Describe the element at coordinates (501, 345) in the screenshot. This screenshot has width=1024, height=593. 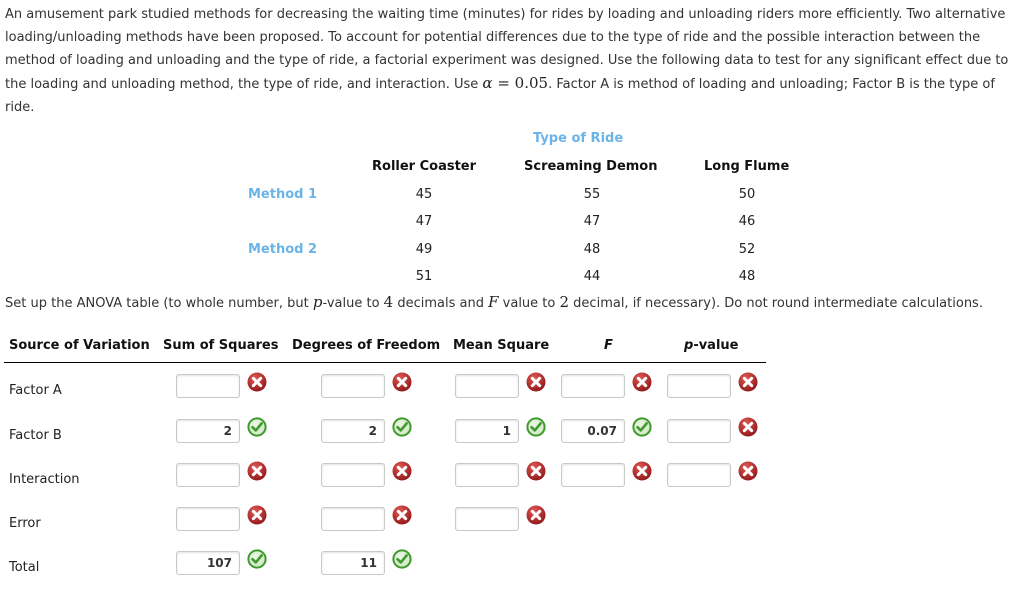
I see `header-mean-square: Mean Square` at that location.